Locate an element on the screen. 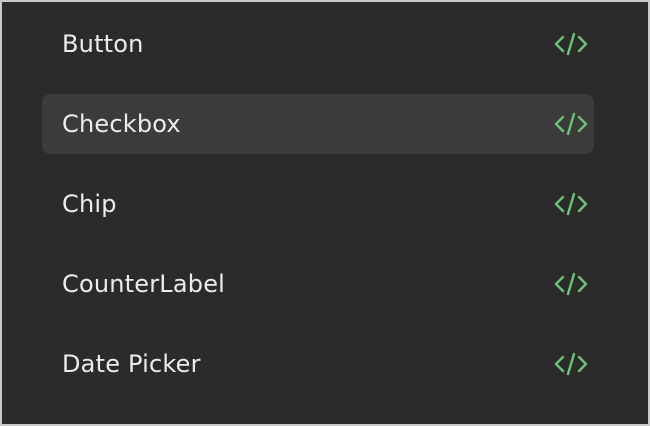 The image size is (650, 426). list-item-checkbox: Checkbox is located at coordinates (318, 124).